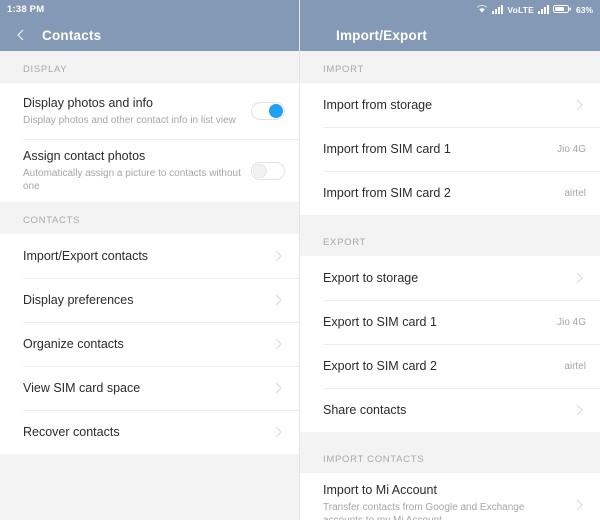  I want to click on battery-percent-label: 63%, so click(584, 9).